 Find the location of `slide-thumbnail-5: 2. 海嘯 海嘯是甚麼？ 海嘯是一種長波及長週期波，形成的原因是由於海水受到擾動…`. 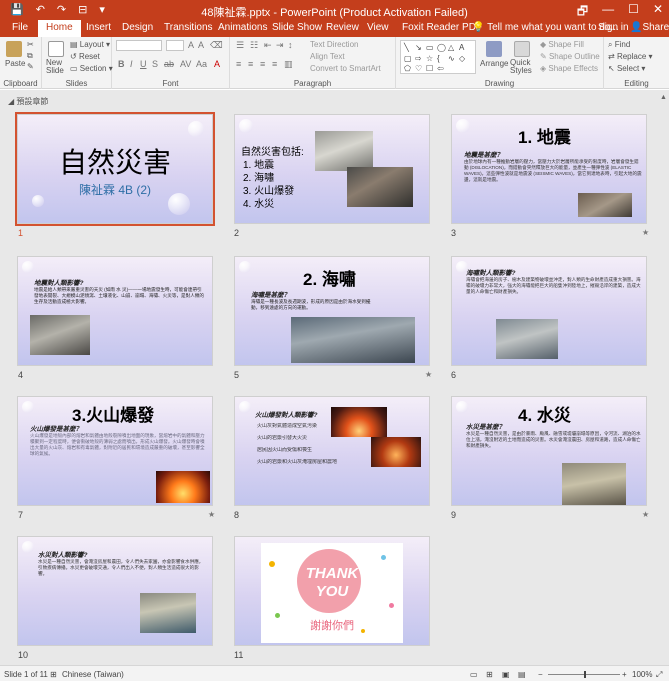

slide-thumbnail-5: 2. 海嘯 海嘯是甚麼？ 海嘯是一種長波及長週期波，形成的原因是由於海水受到擾動… is located at coordinates (332, 311).